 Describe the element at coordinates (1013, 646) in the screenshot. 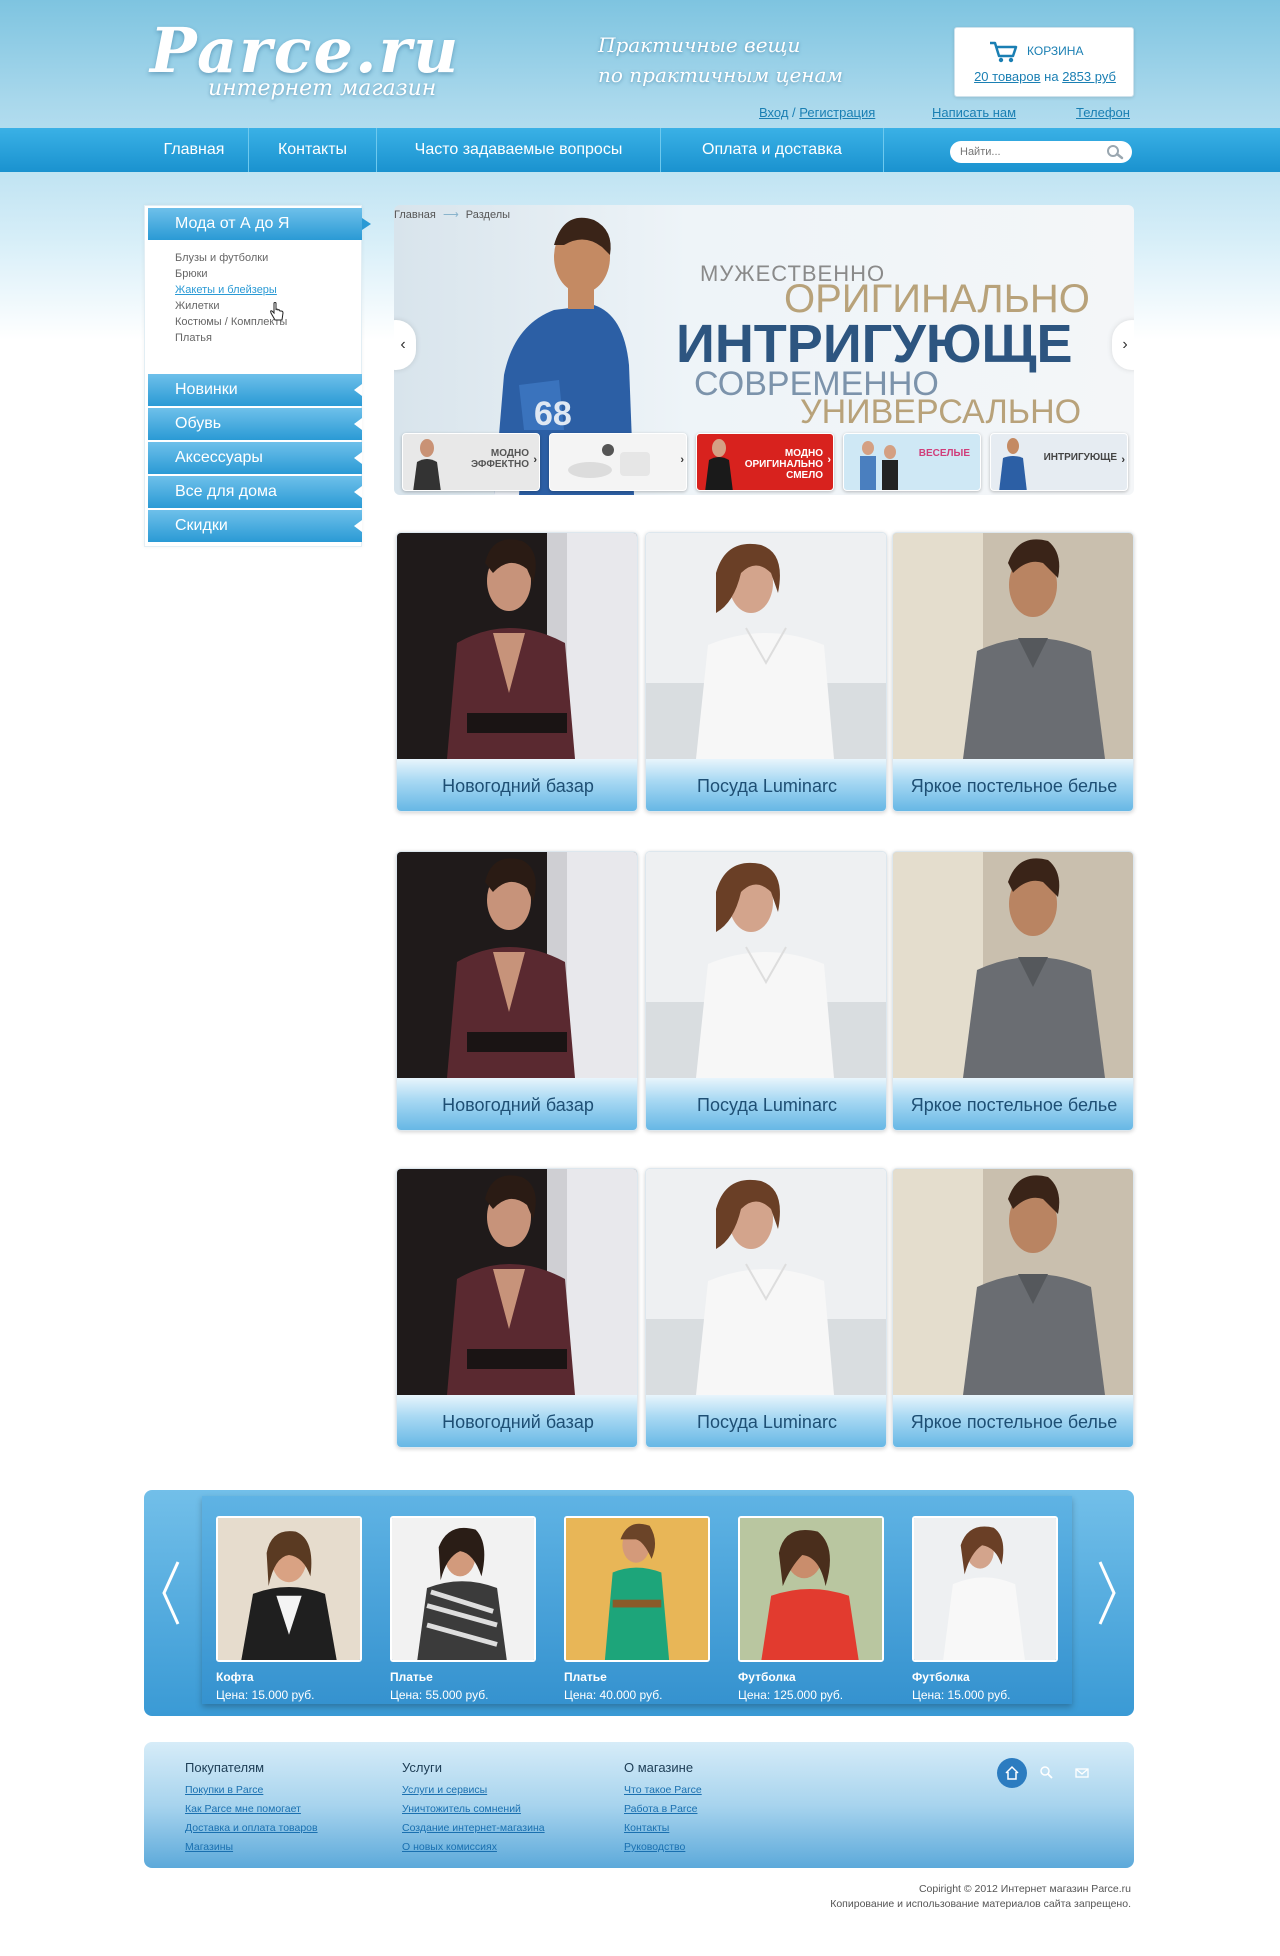

I see `tile-photo` at that location.